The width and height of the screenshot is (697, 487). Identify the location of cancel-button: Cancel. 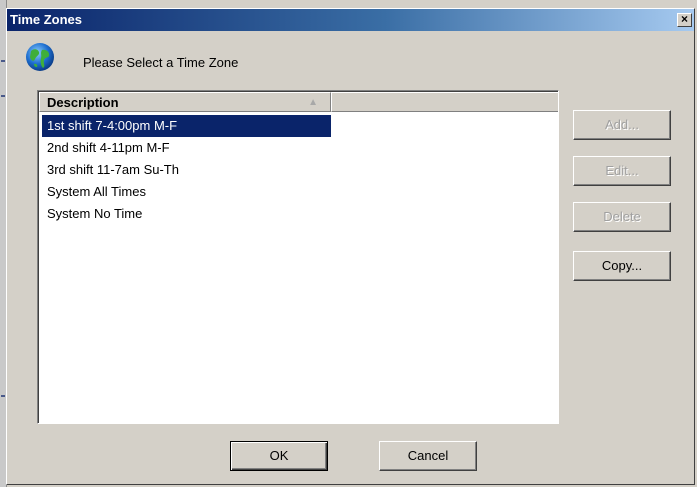
(428, 456).